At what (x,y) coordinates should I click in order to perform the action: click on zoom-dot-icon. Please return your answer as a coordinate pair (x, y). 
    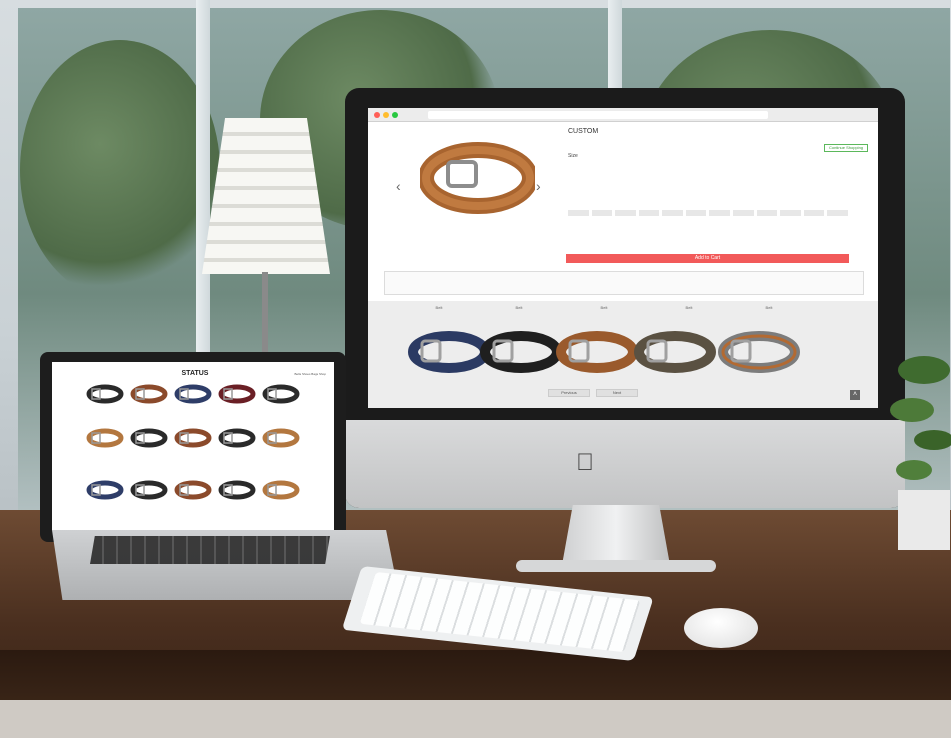
    Looking at the image, I should click on (395, 115).